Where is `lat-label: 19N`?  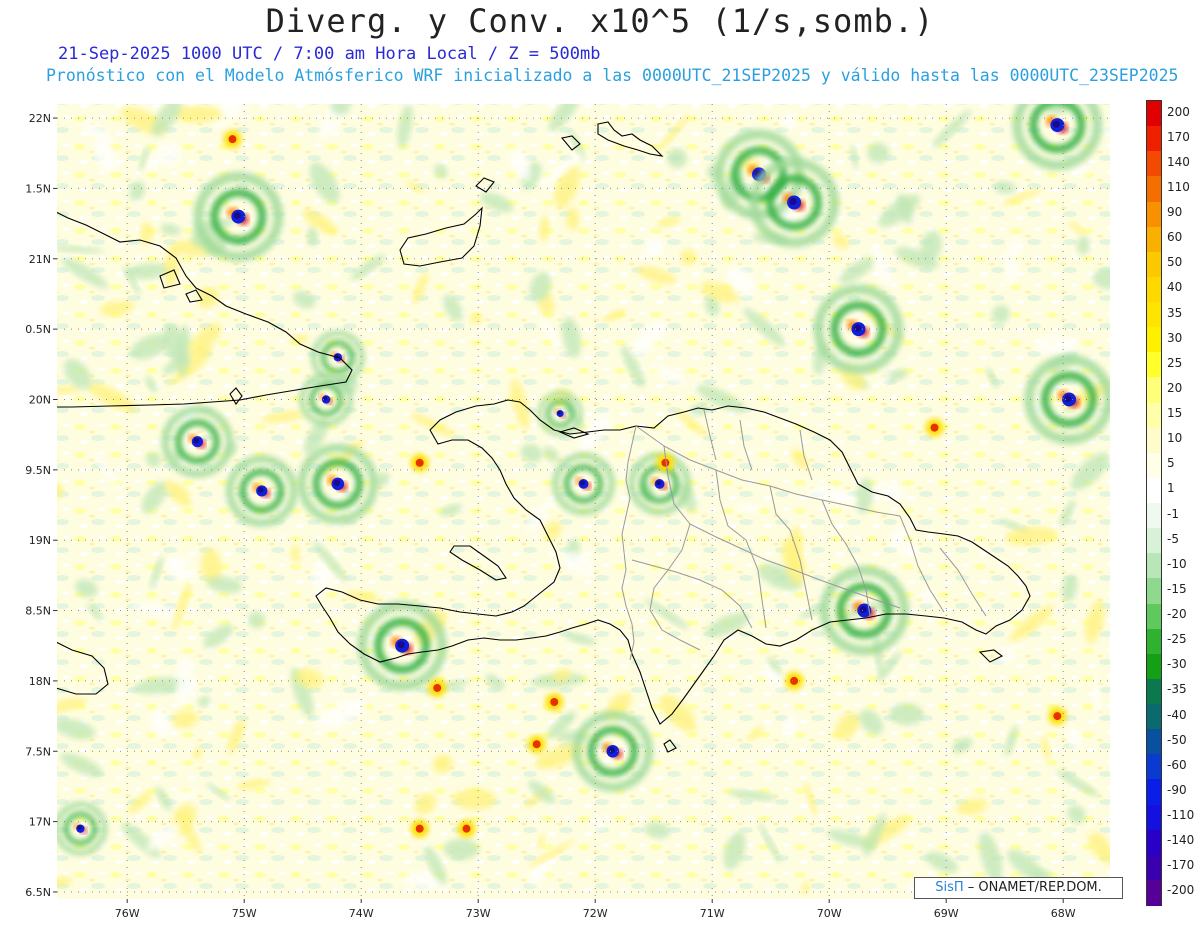 lat-label: 19N is located at coordinates (40, 540).